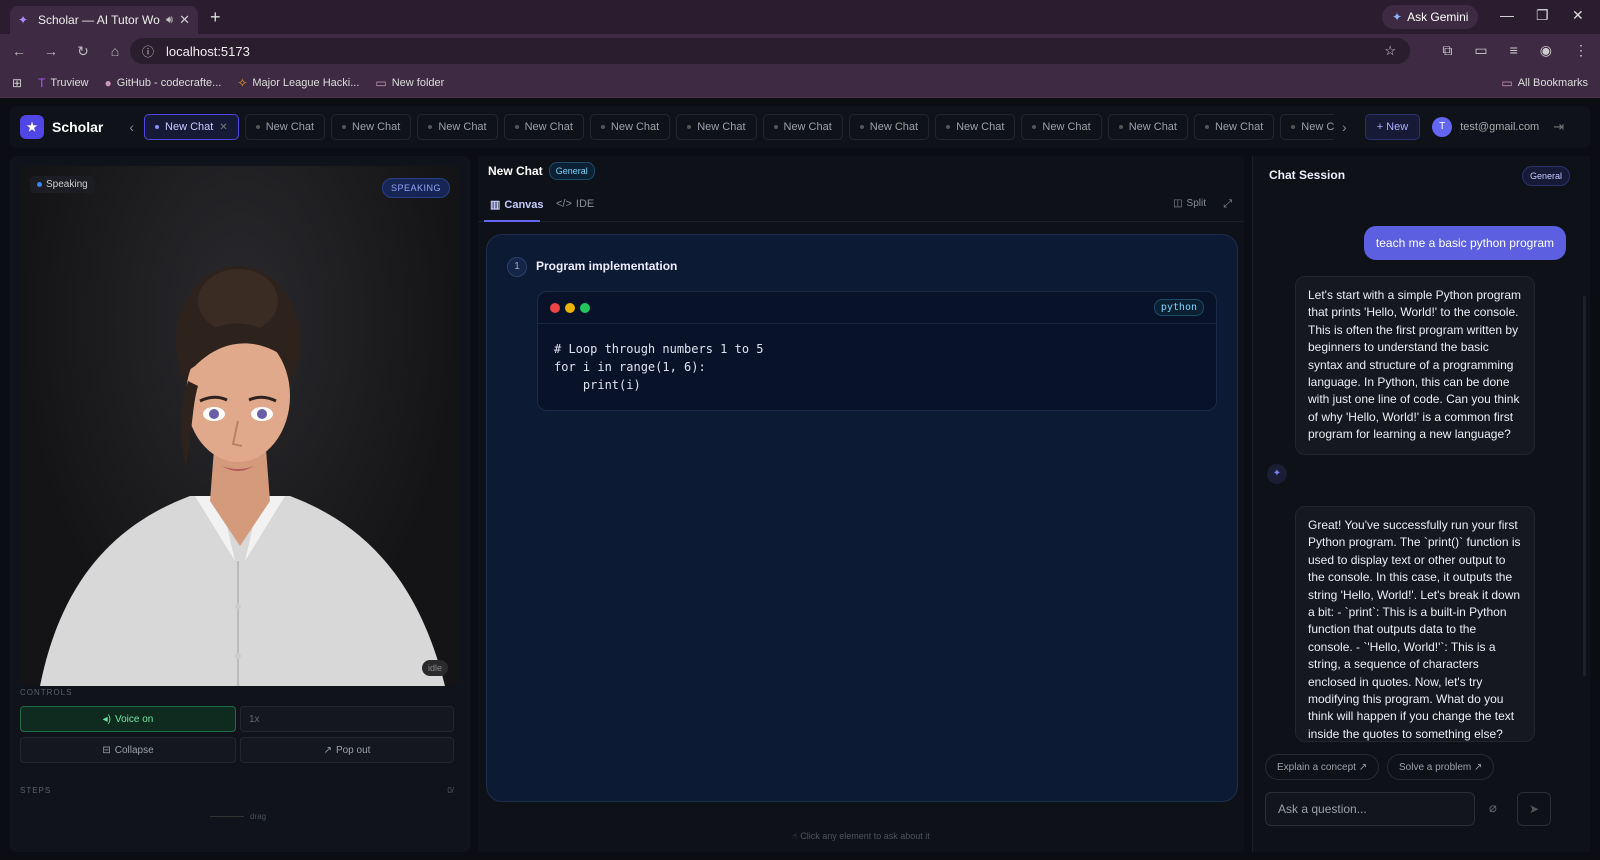 The height and width of the screenshot is (860, 1600). I want to click on cast-icon: ▭, so click(1480, 50).